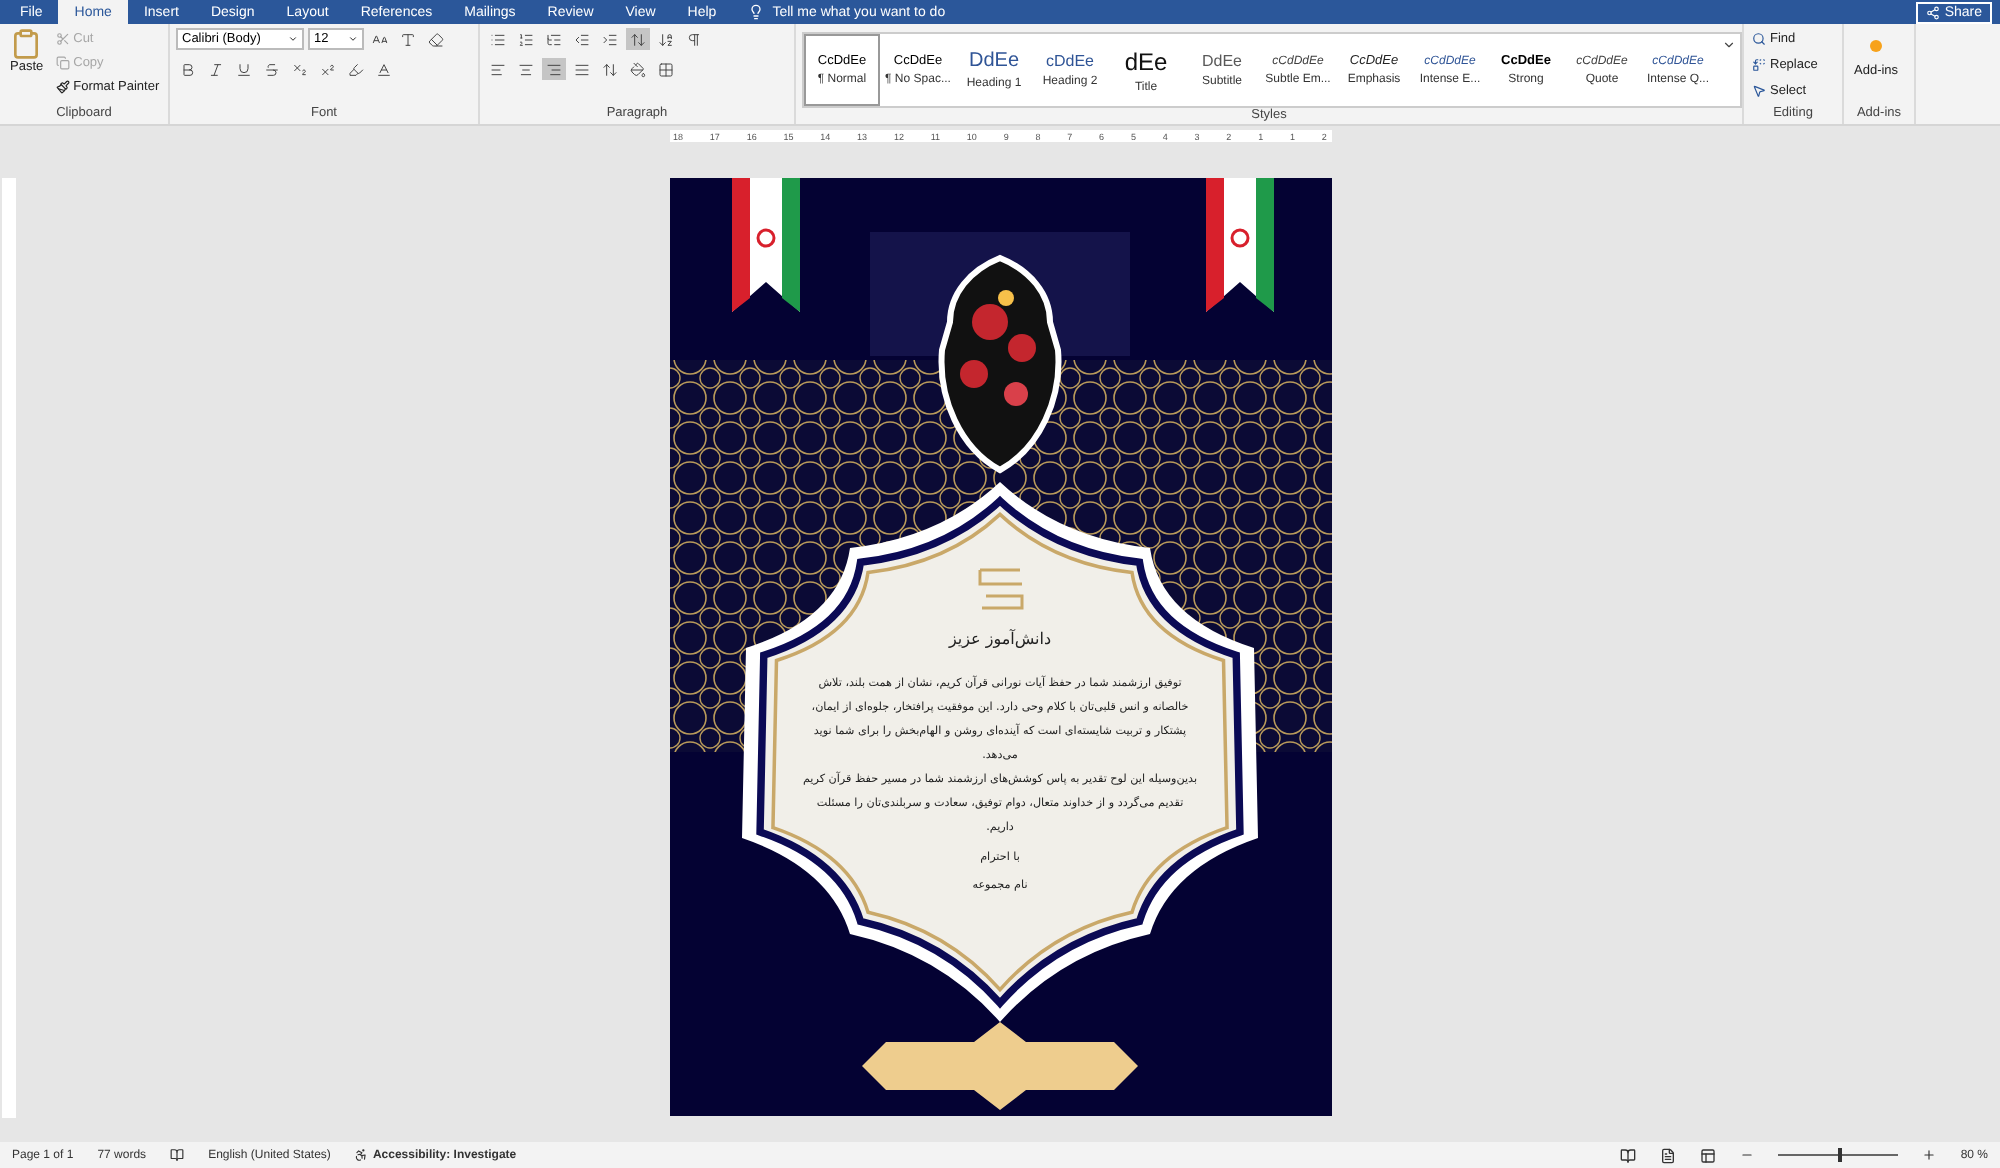 Image resolution: width=2000 pixels, height=1168 pixels. Describe the element at coordinates (1933, 12) in the screenshot. I see `share-icon` at that location.